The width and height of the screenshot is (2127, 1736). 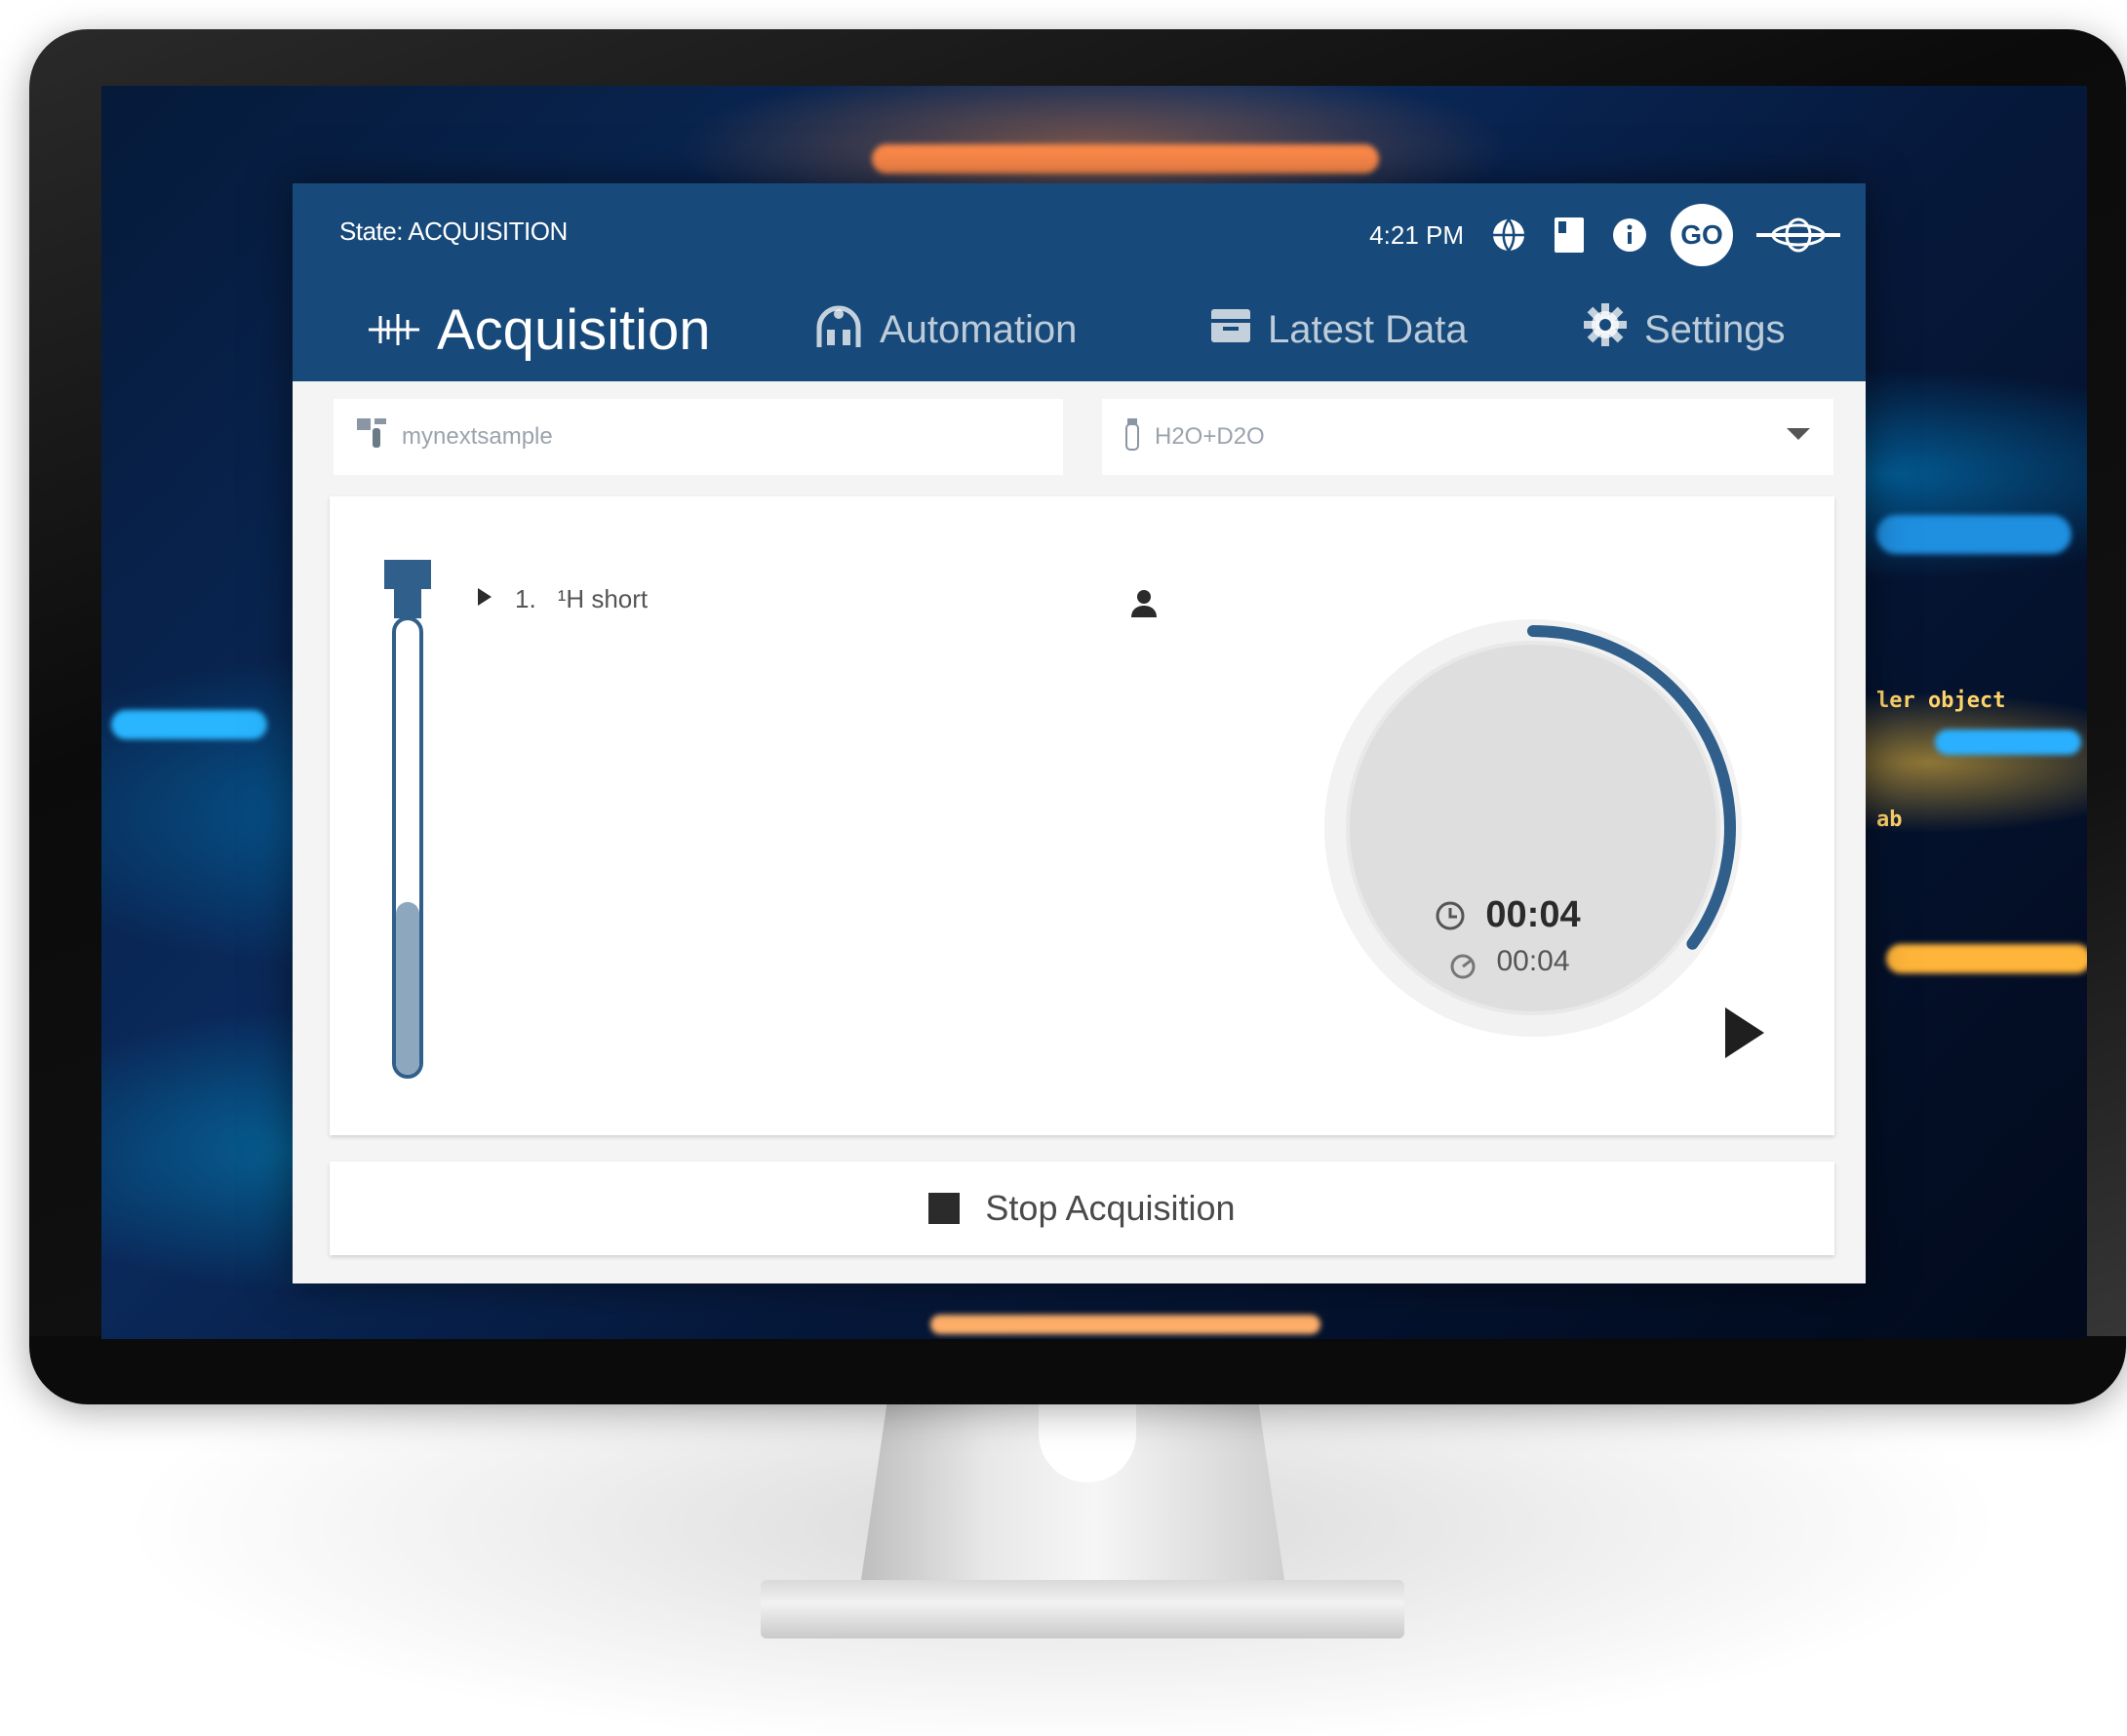 I want to click on tab-settings: Settings, so click(x=1684, y=329).